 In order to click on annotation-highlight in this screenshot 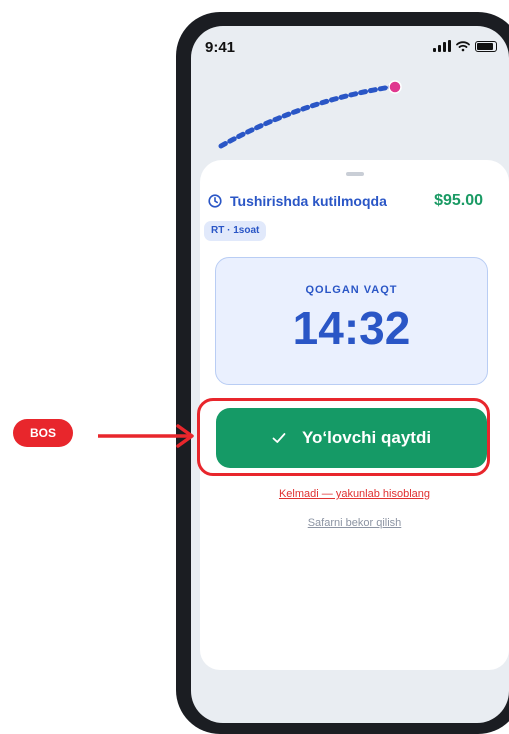, I will do `click(343, 437)`.